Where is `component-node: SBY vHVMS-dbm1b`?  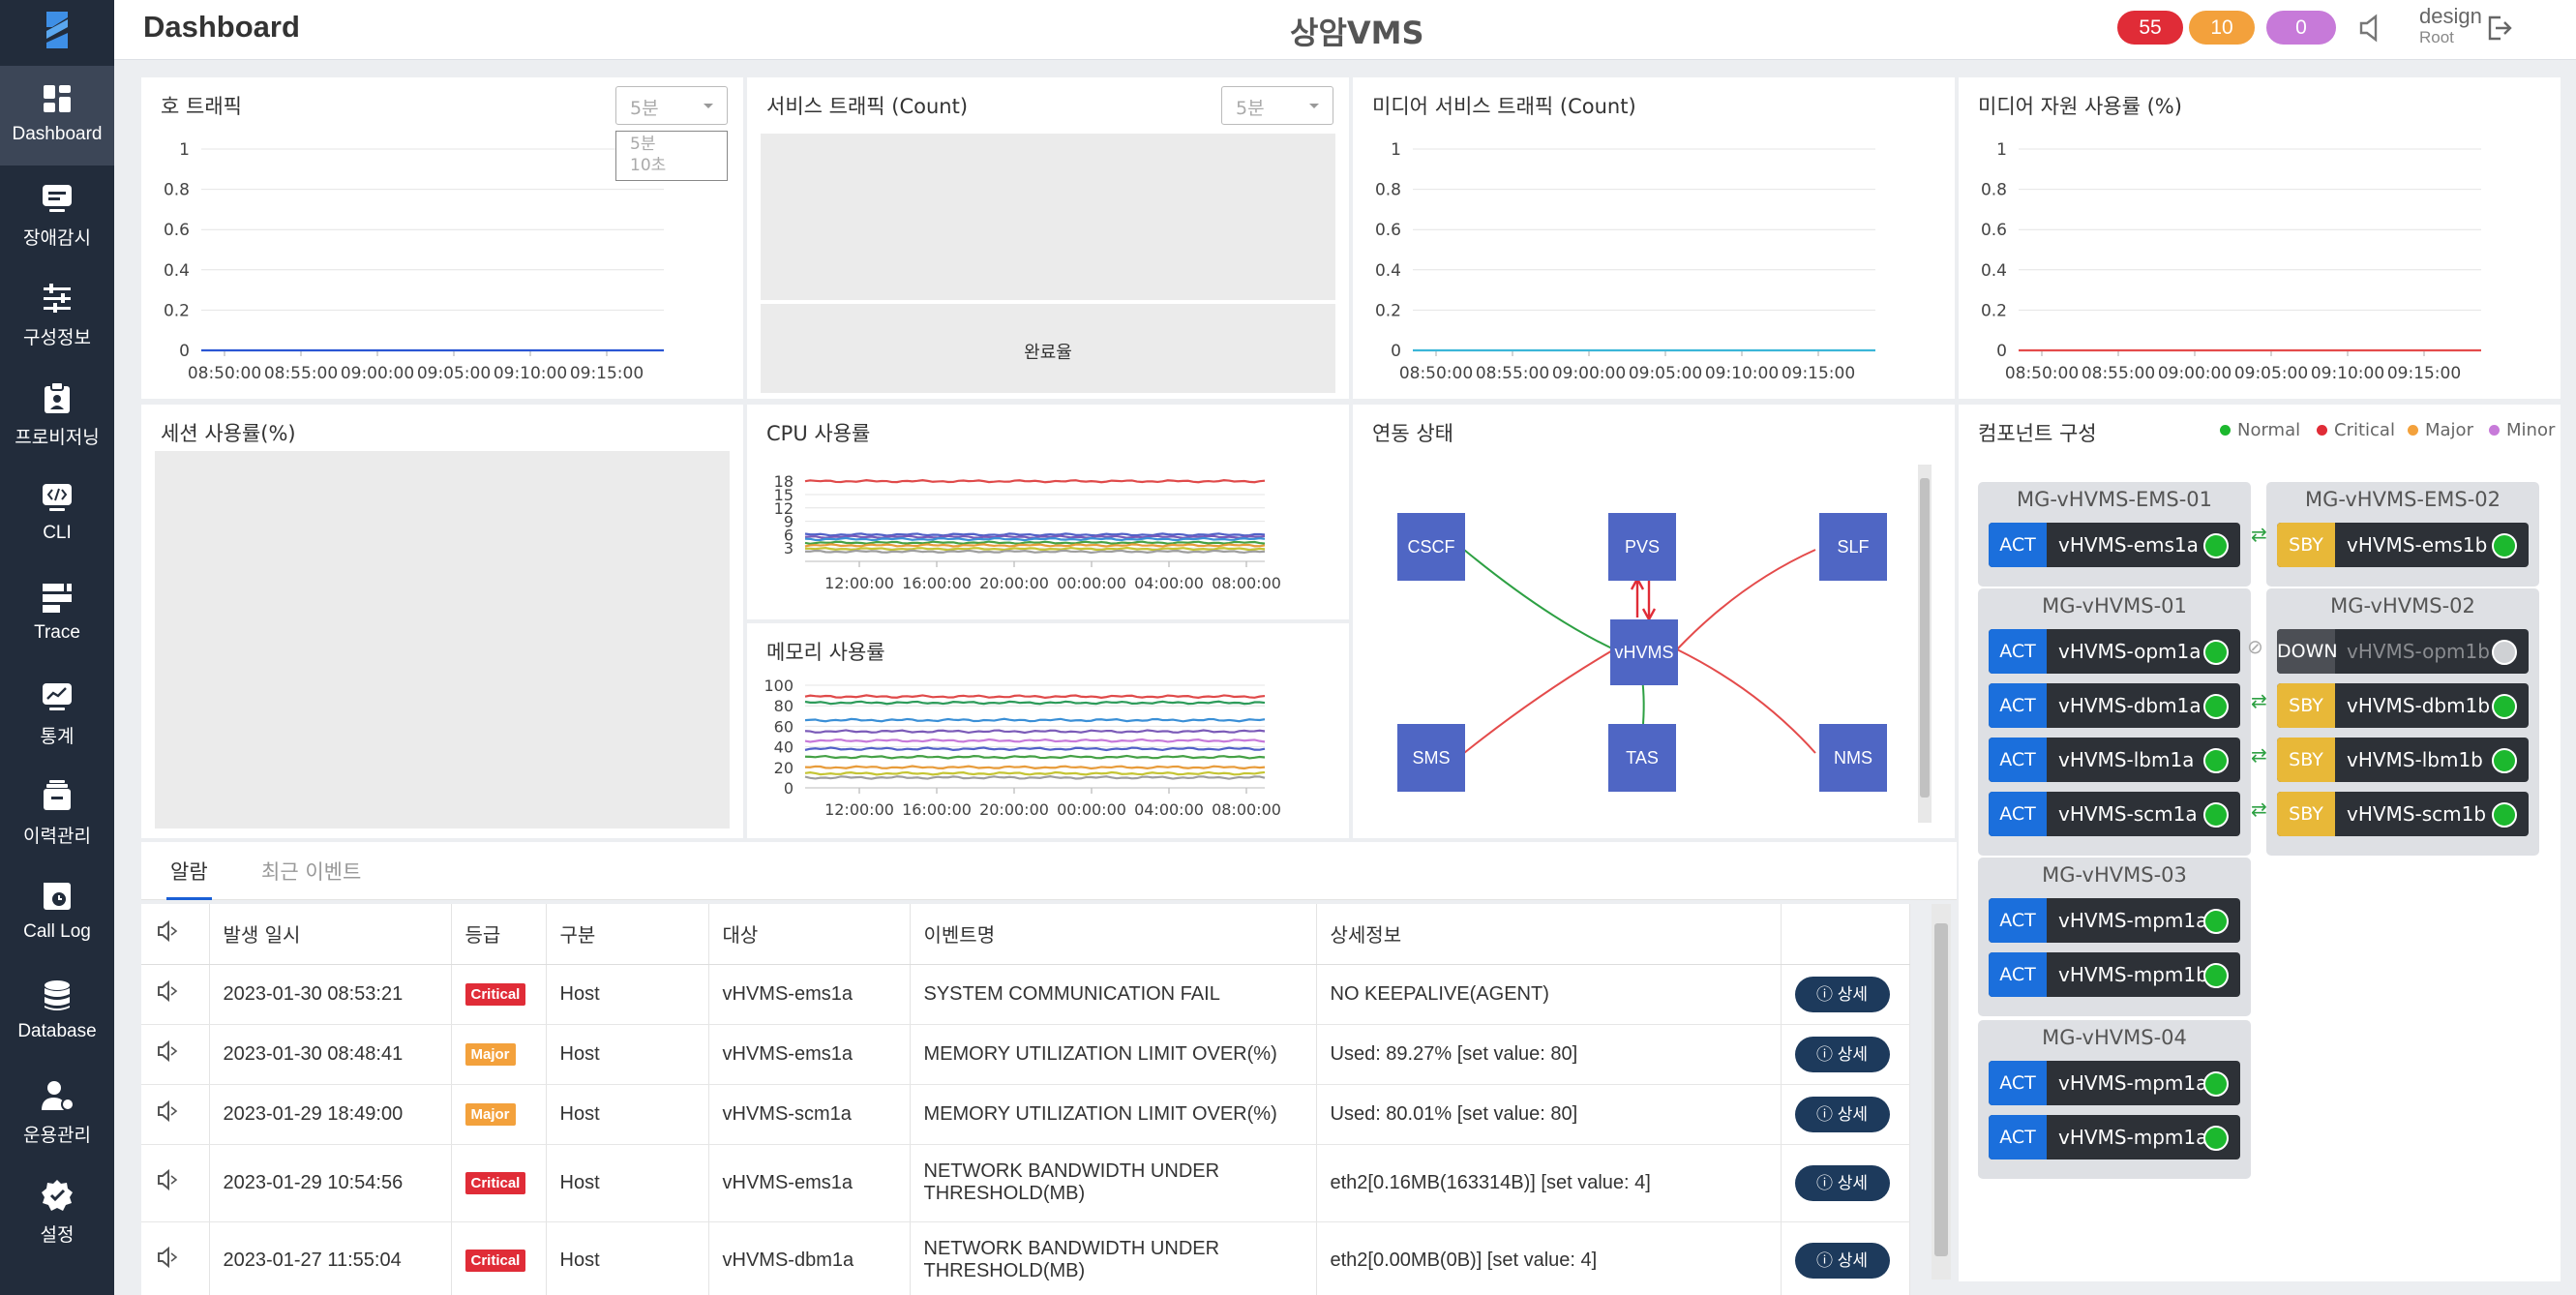
component-node: SBY vHVMS-dbm1b is located at coordinates (2403, 705).